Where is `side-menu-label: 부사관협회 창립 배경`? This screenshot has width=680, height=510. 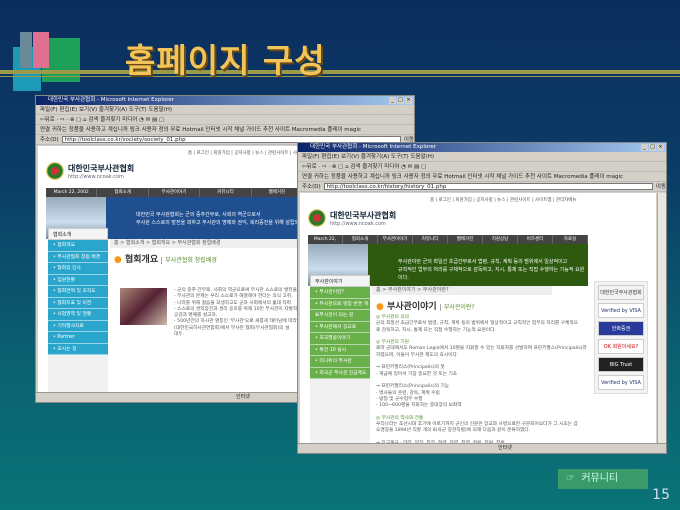
side-menu-label: 부사관협회 창립 배경 is located at coordinates (79, 257).